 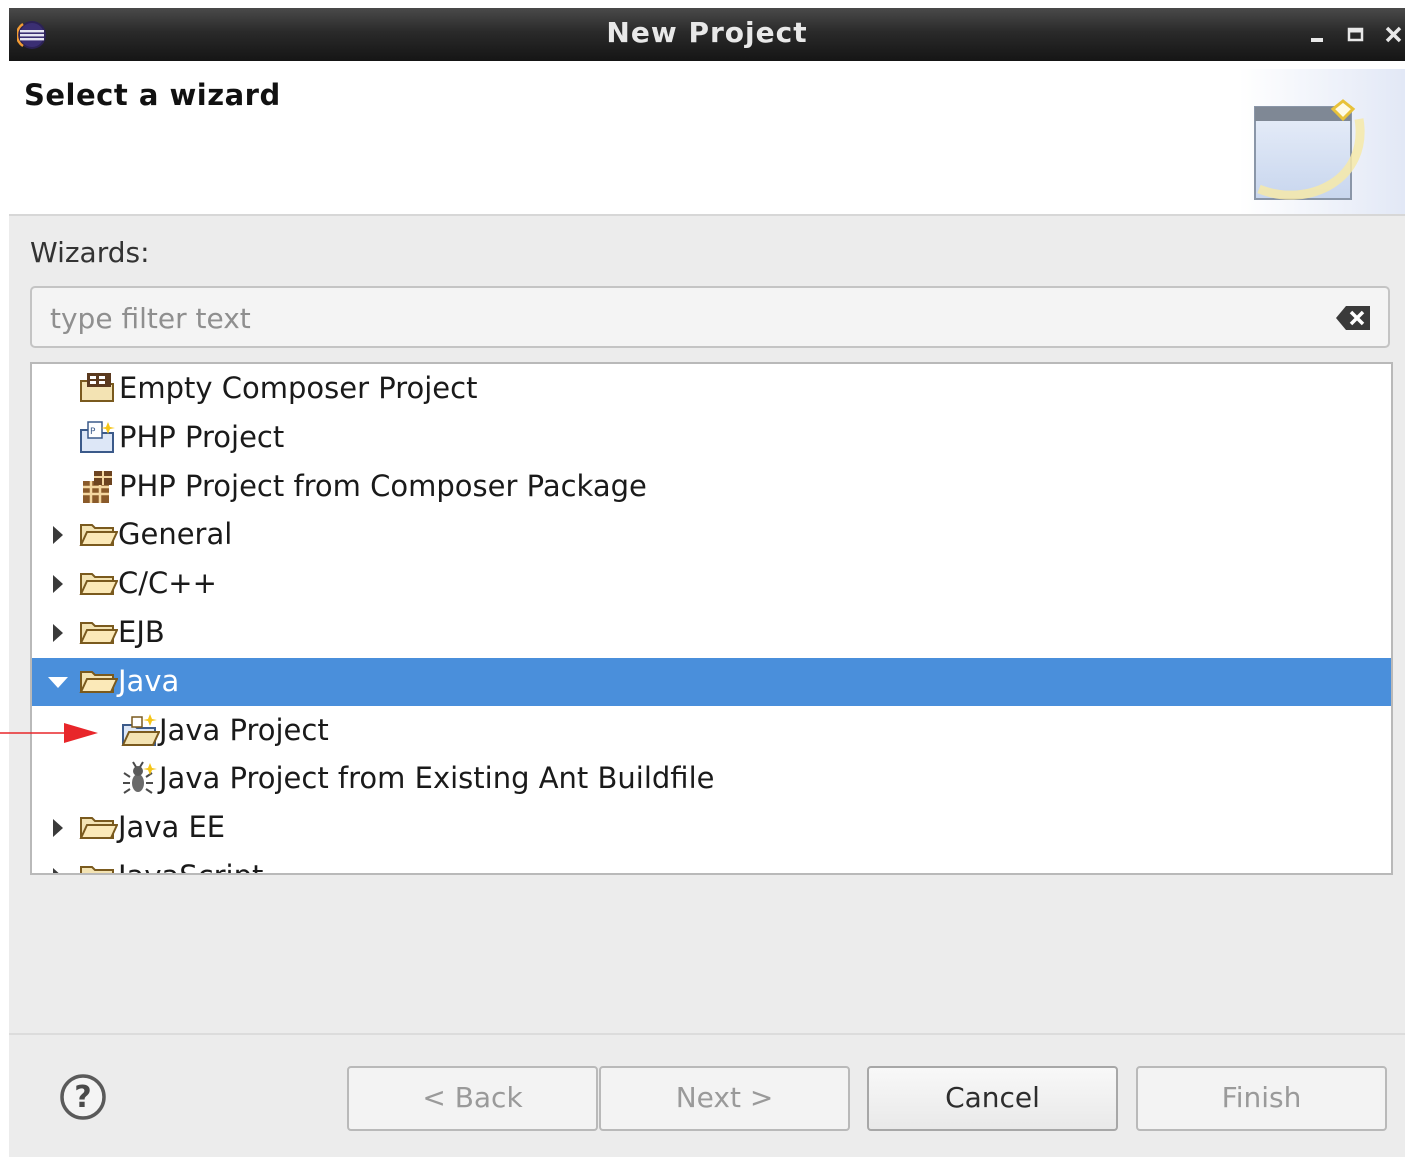 What do you see at coordinates (93, 432) in the screenshot?
I see `svg-text: P` at bounding box center [93, 432].